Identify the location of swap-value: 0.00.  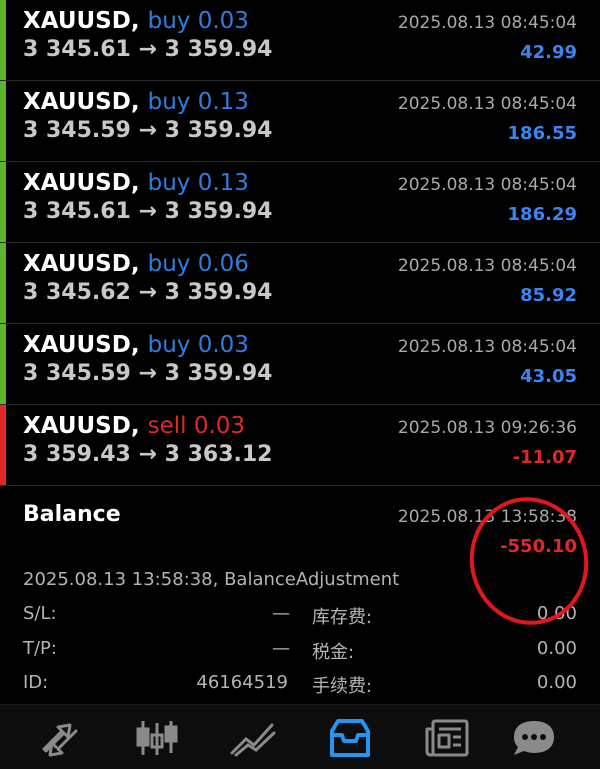
(556, 613).